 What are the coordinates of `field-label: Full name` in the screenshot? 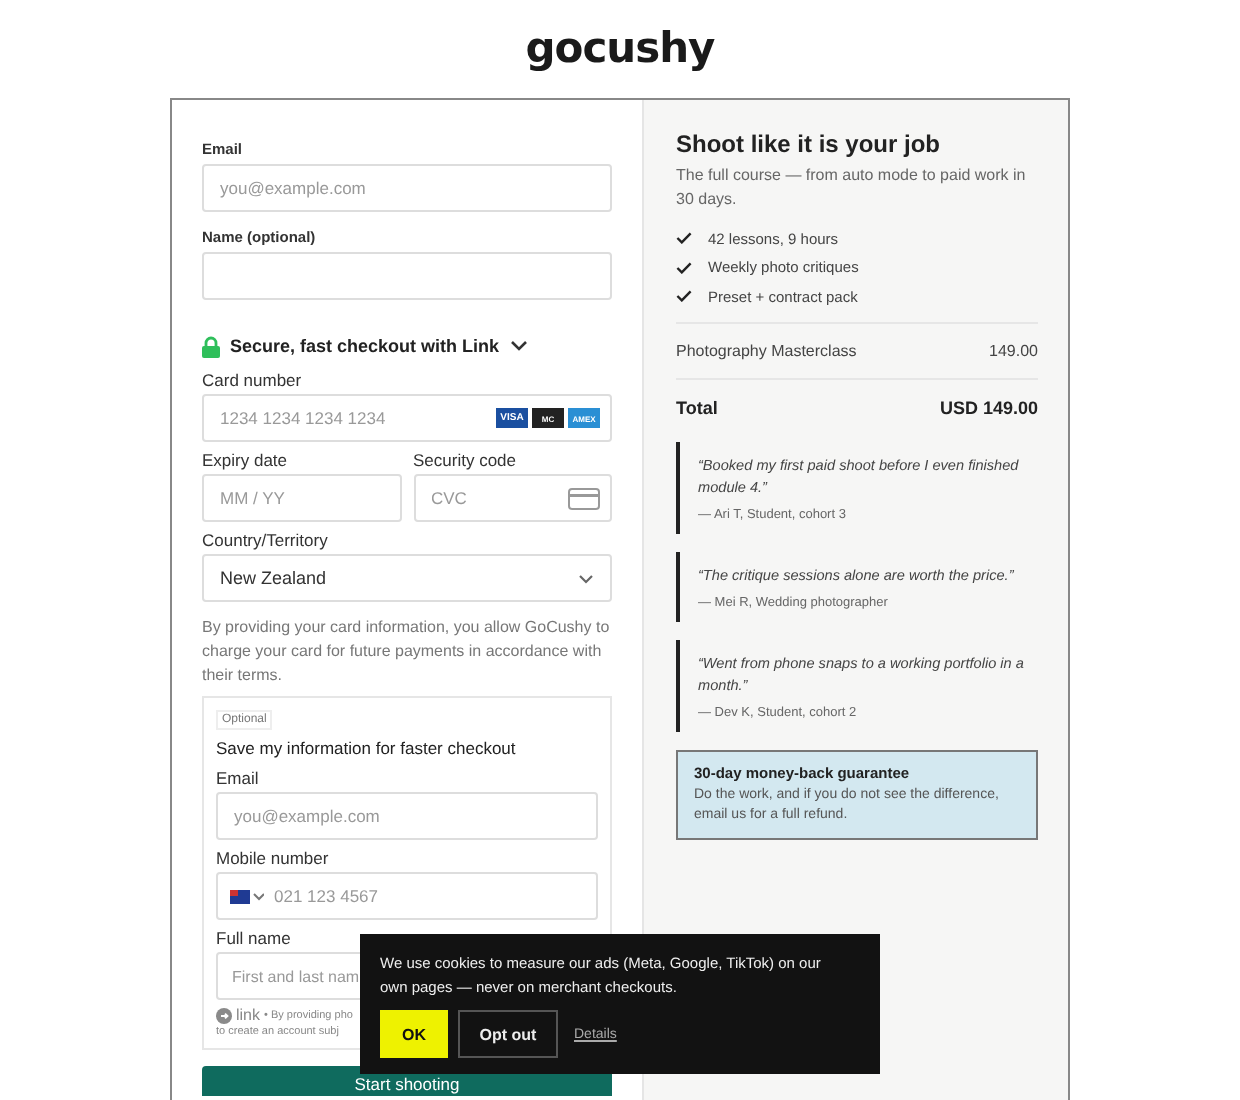 It's located at (253, 938).